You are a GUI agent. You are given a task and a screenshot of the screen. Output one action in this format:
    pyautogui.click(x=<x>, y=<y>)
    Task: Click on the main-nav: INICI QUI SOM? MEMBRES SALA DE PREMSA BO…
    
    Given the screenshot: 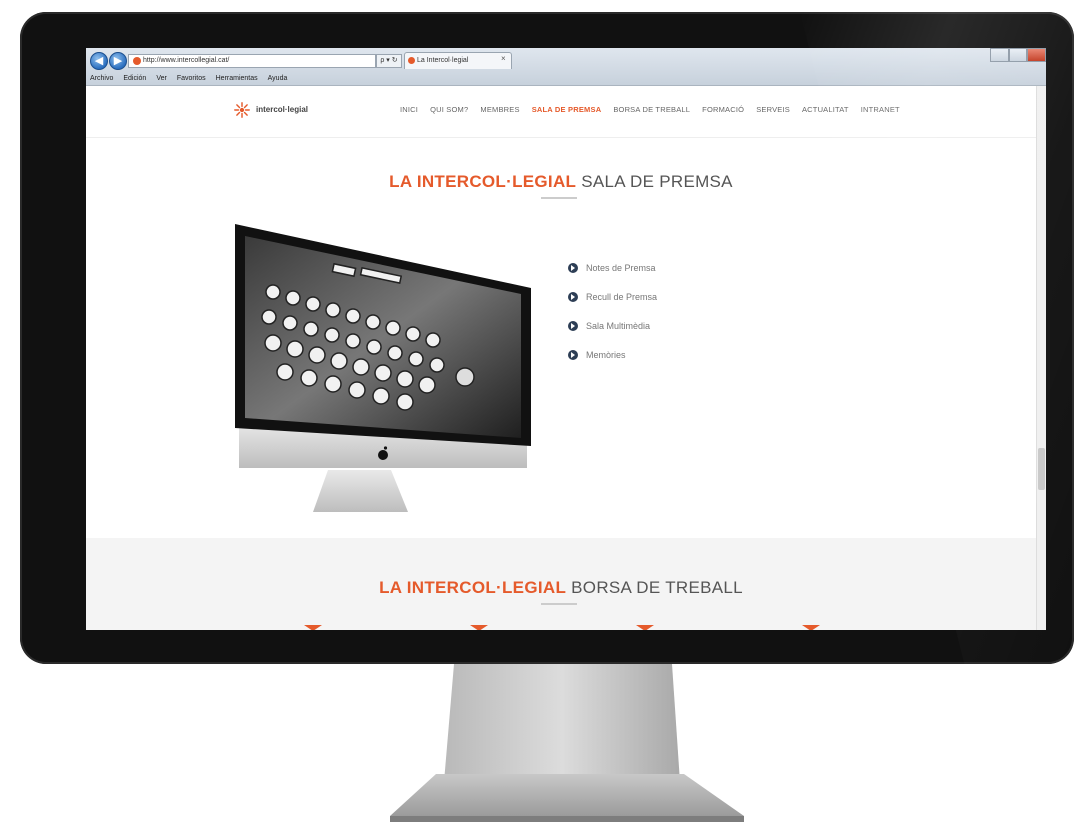 What is the action you would take?
    pyautogui.click(x=650, y=109)
    